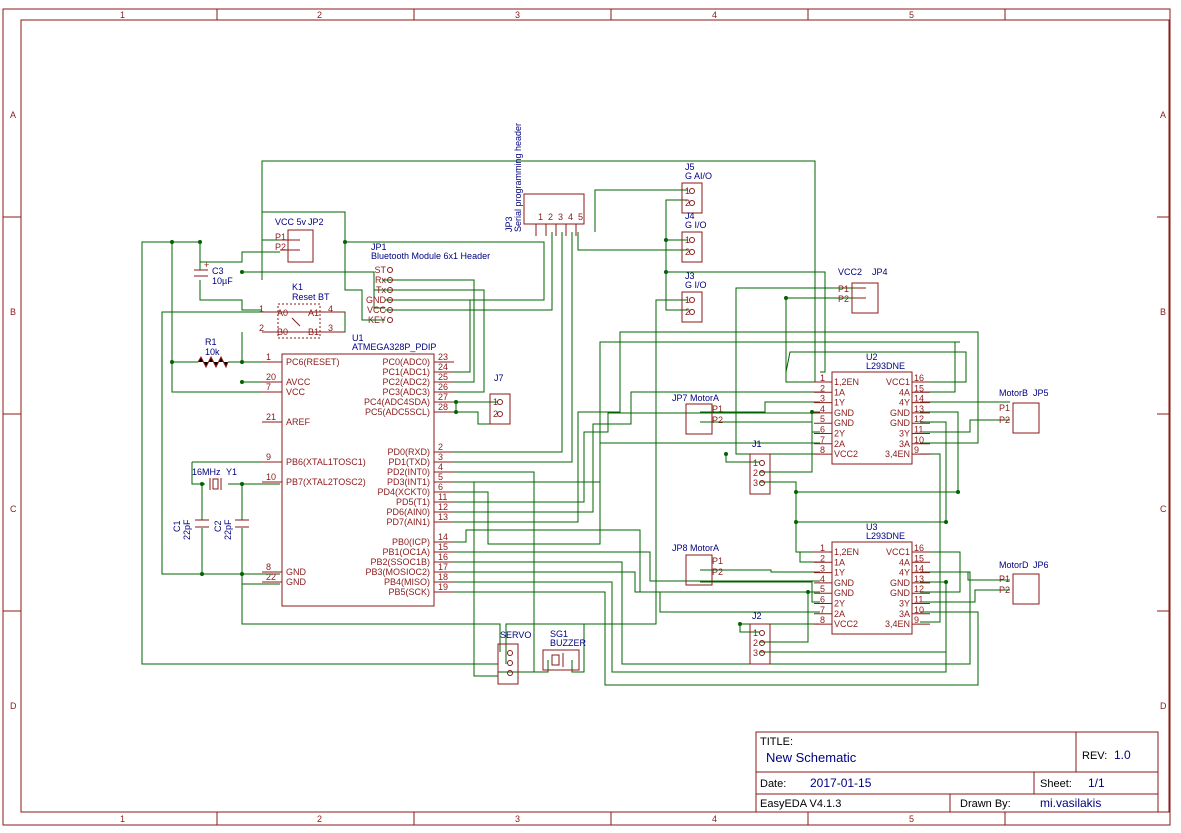 The height and width of the screenshot is (833, 1181). Describe the element at coordinates (517, 15) in the screenshot. I see `col-label-top: 3` at that location.